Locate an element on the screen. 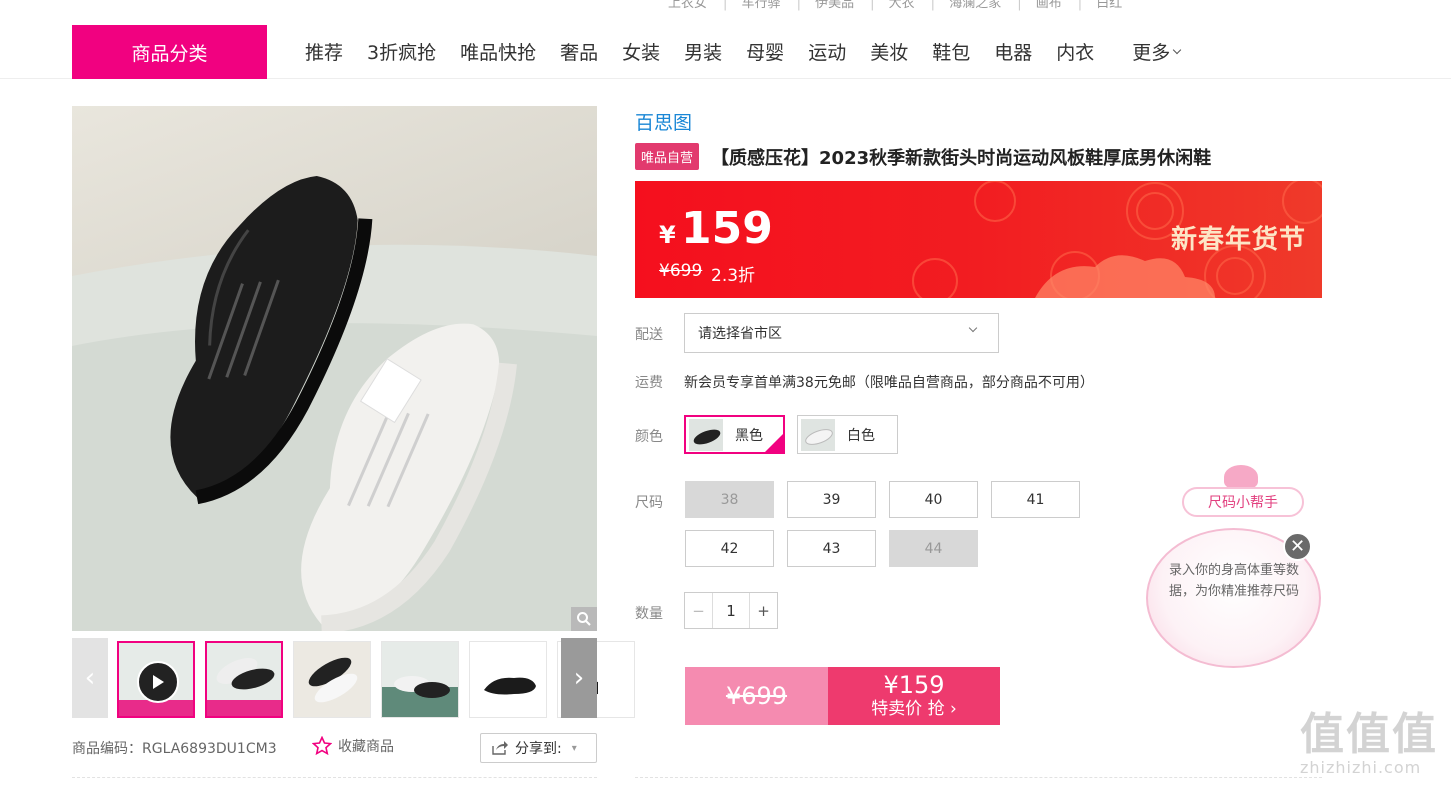 This screenshot has width=1451, height=792. category-button: 商品分类 is located at coordinates (169, 52).